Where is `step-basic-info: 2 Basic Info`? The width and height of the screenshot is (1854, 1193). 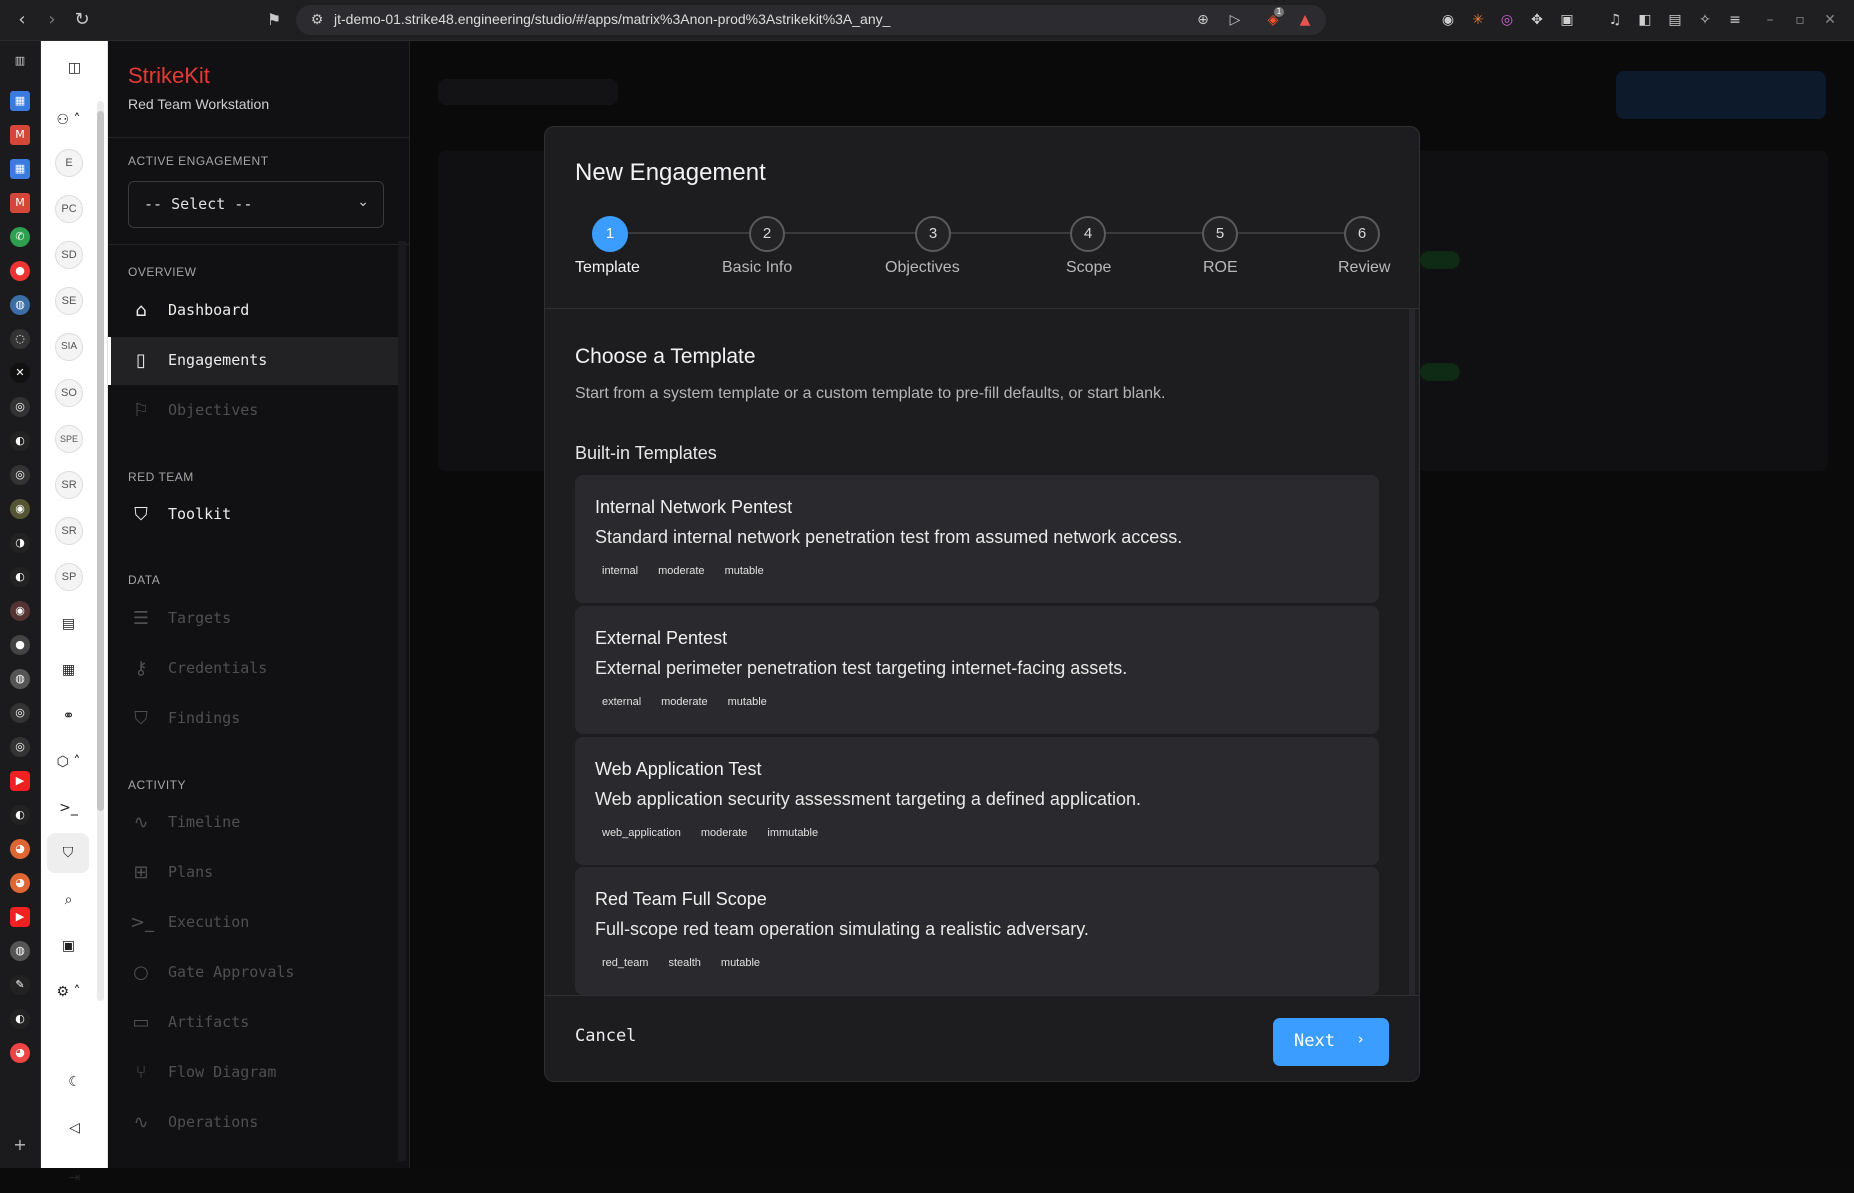 step-basic-info: 2 Basic Info is located at coordinates (771, 250).